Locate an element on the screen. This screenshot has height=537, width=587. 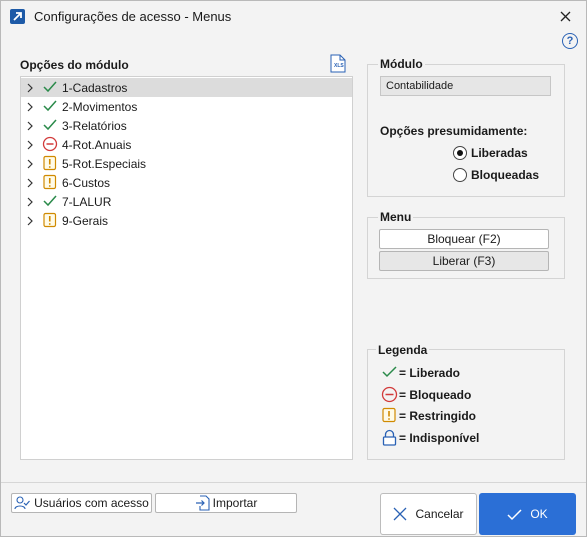
ok-label: OK is located at coordinates (539, 514).